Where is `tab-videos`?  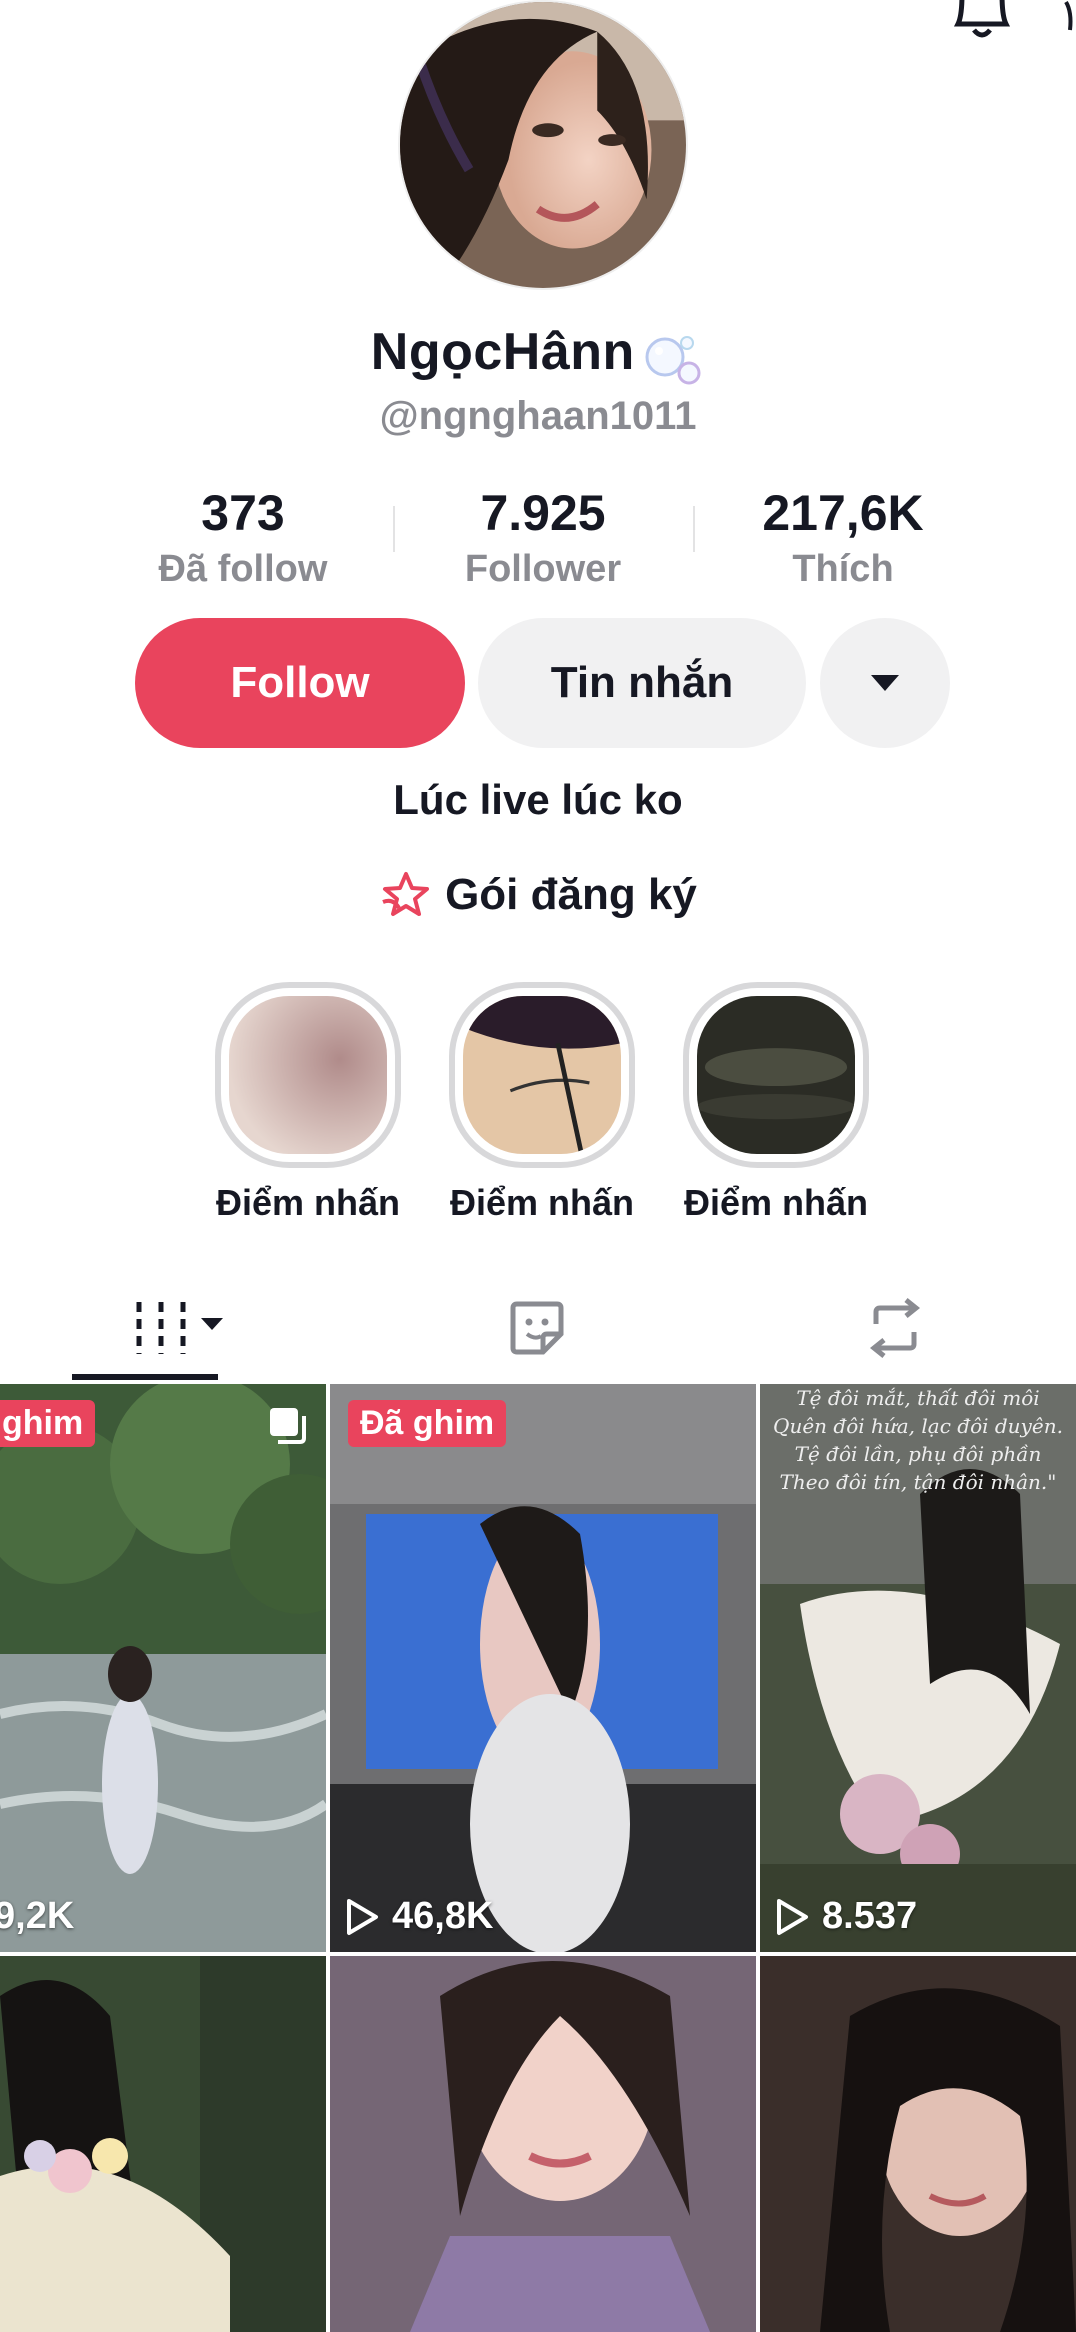
tab-videos is located at coordinates (179, 1328).